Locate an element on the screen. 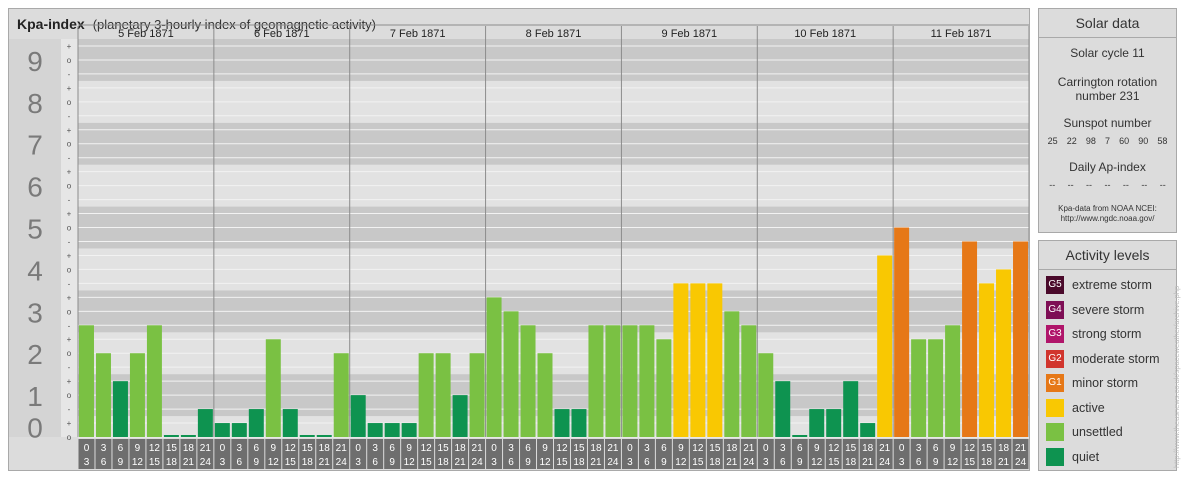 The height and width of the screenshot is (480, 1184). time-end-label: 9 is located at coordinates (664, 462).